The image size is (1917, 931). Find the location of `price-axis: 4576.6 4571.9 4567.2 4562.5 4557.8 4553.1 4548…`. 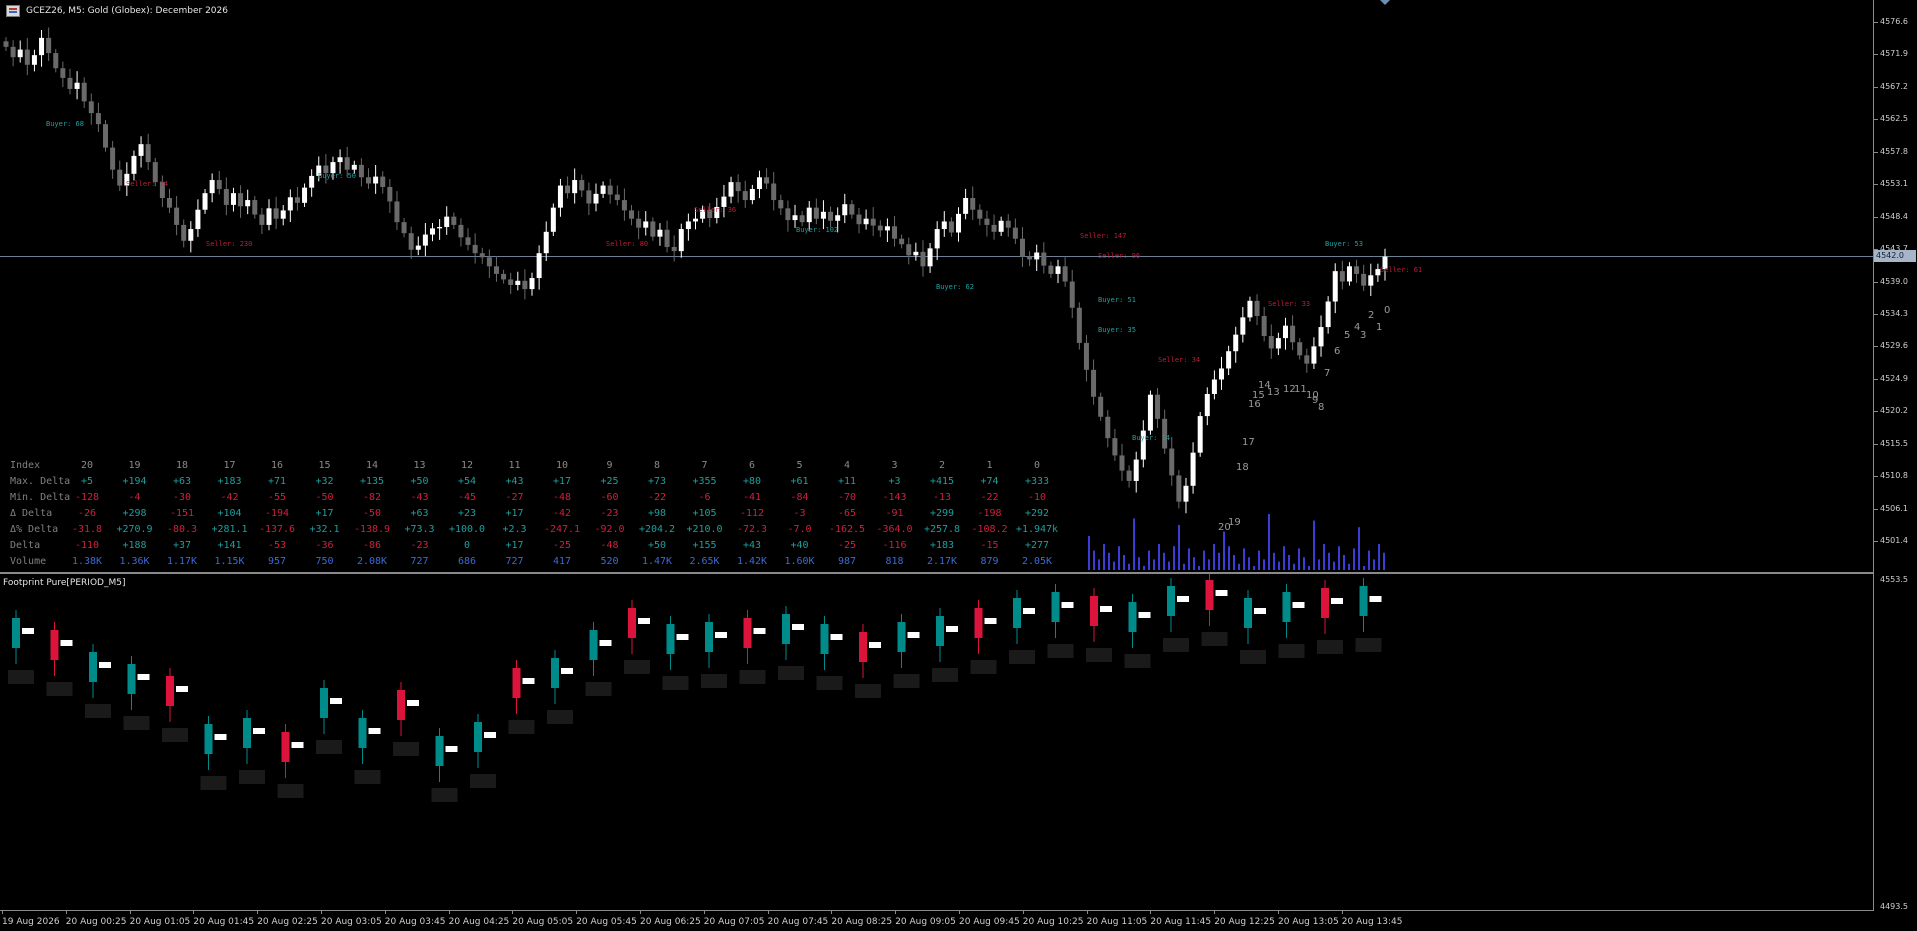

price-axis: 4576.6 4571.9 4567.2 4562.5 4557.8 4553.1 4548… is located at coordinates (1895, 455).